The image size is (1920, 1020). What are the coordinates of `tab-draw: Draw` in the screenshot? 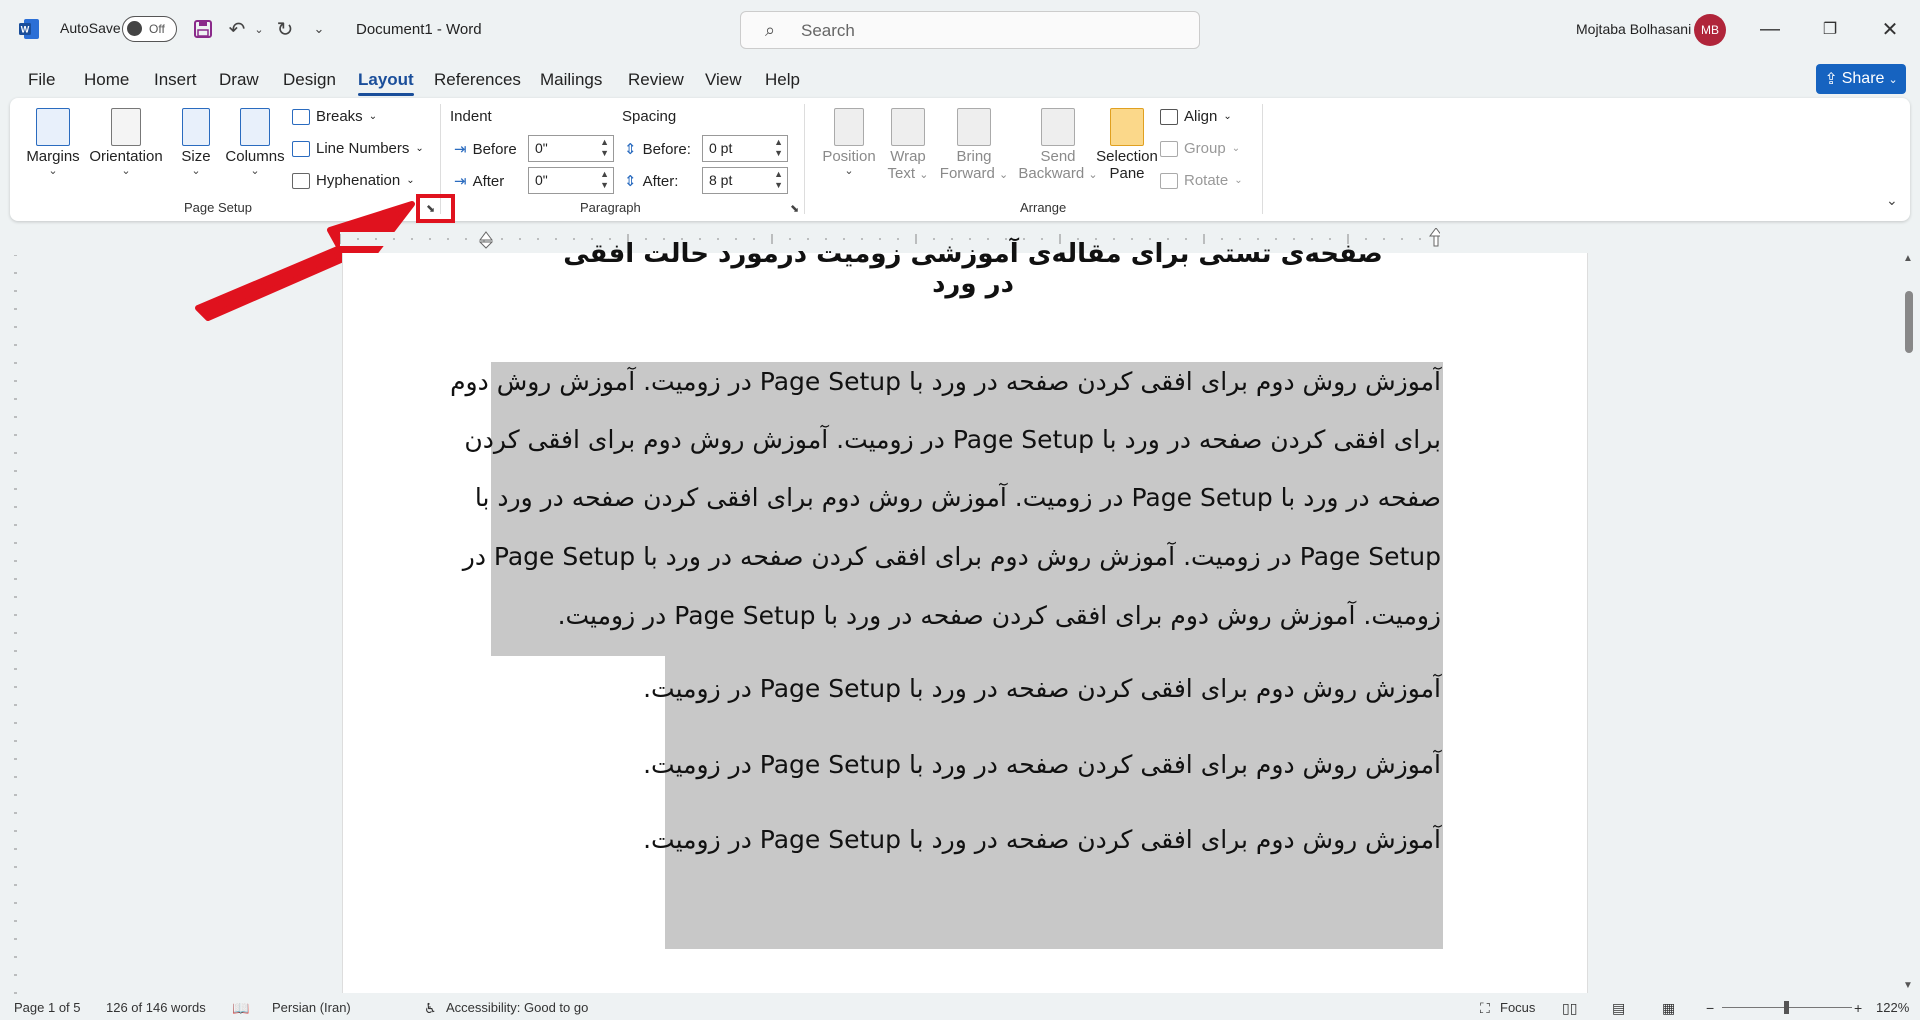 It's located at (239, 80).